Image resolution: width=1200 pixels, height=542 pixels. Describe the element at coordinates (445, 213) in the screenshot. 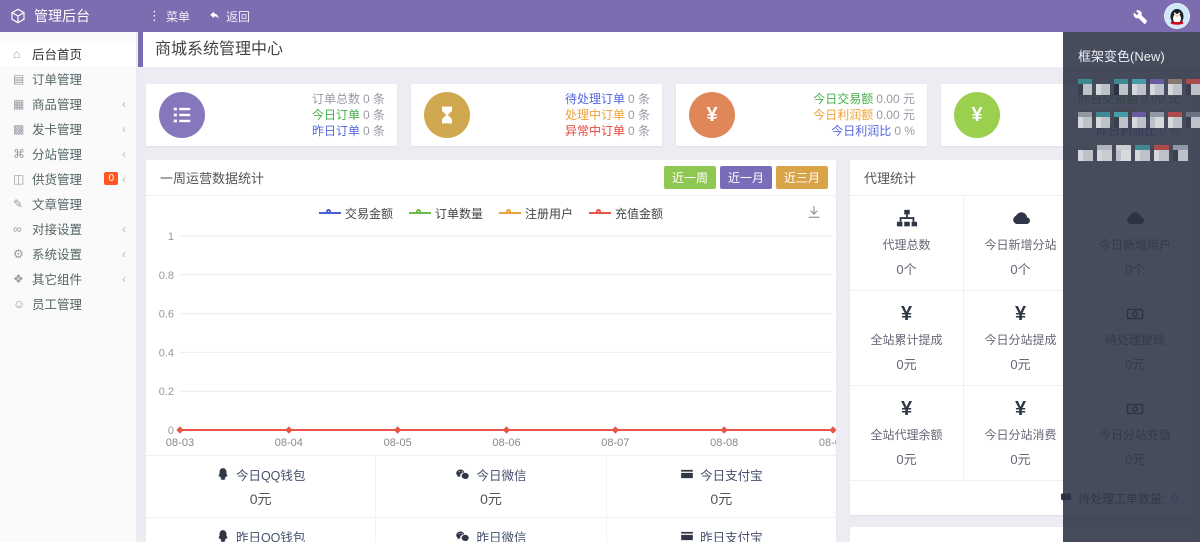

I see `legend-item-订单数量: 订单数量` at that location.